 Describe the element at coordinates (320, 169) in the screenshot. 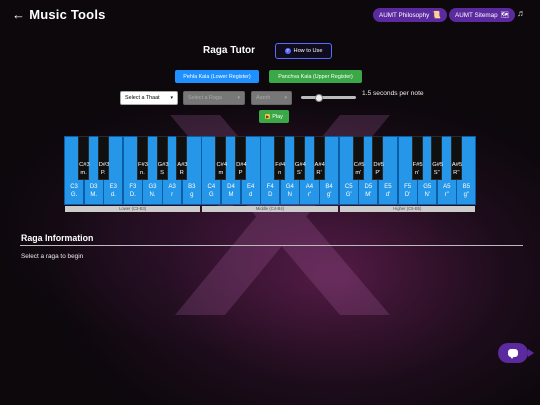

I see `key-label: A#4 R'` at that location.